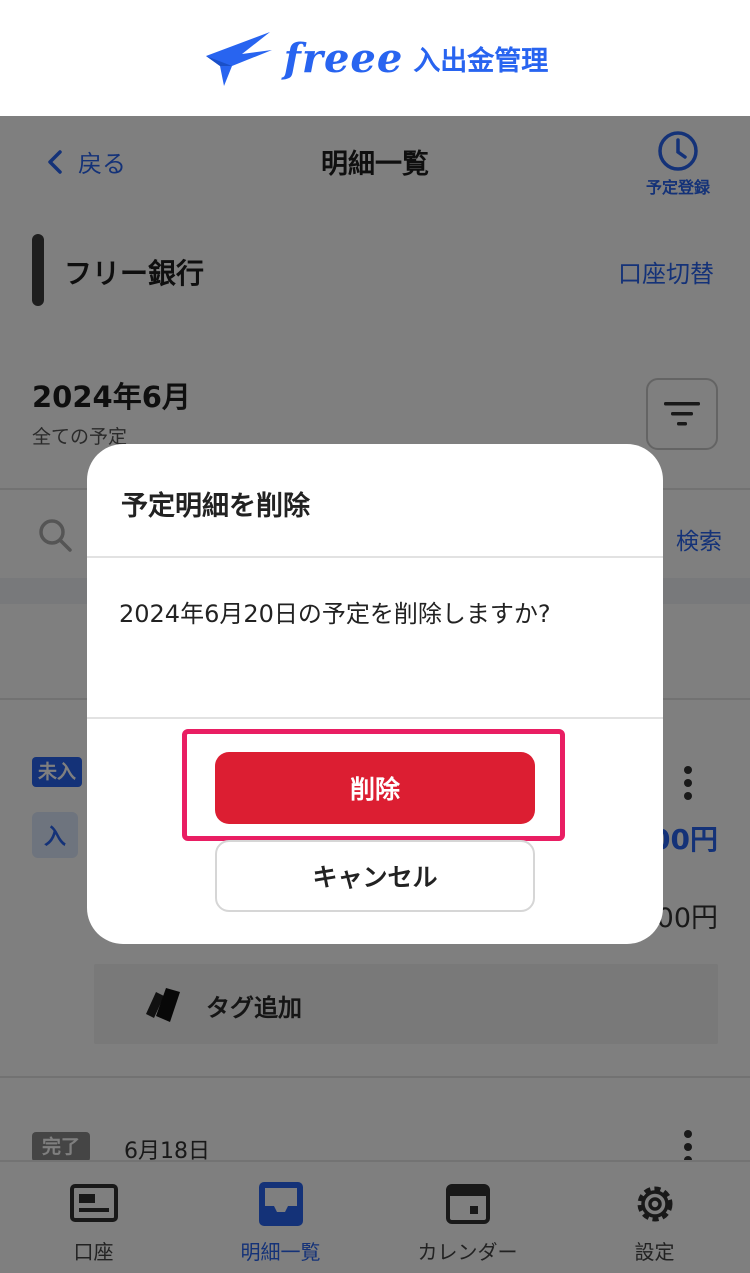  Describe the element at coordinates (238, 59) in the screenshot. I see `freee-bird-icon` at that location.